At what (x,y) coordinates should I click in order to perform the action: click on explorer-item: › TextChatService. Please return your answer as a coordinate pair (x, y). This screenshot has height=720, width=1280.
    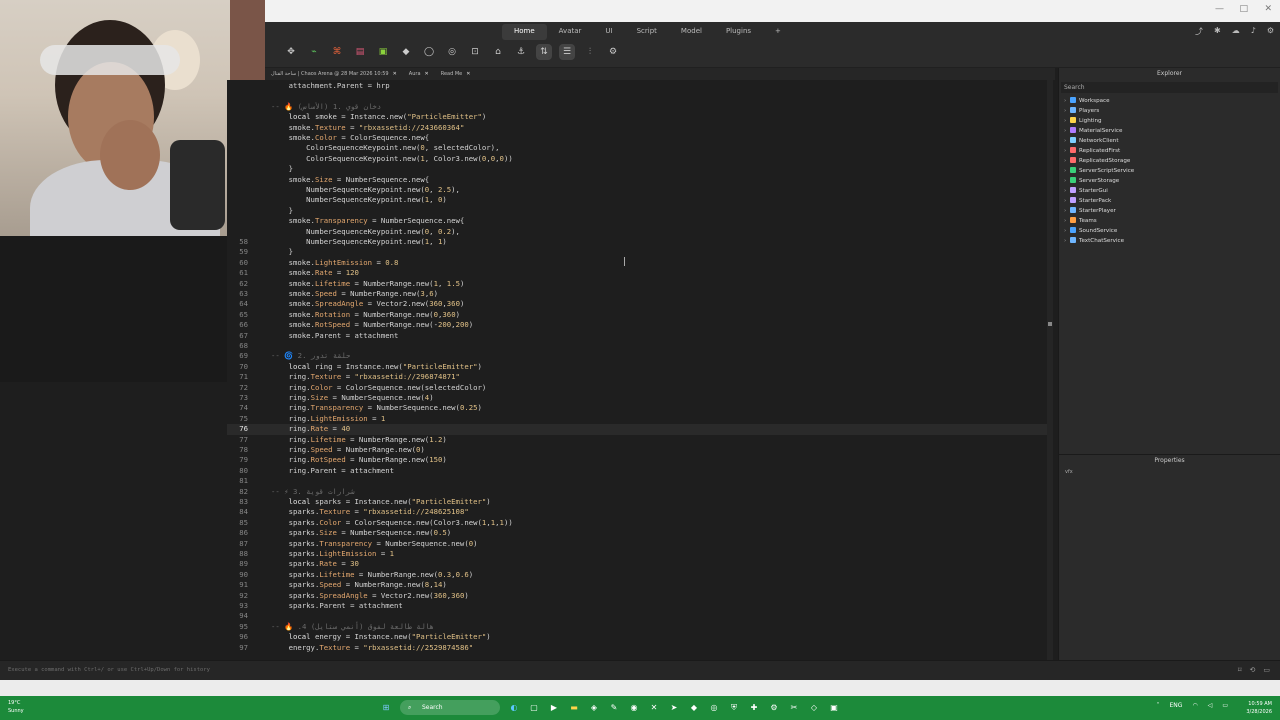
    Looking at the image, I should click on (1169, 241).